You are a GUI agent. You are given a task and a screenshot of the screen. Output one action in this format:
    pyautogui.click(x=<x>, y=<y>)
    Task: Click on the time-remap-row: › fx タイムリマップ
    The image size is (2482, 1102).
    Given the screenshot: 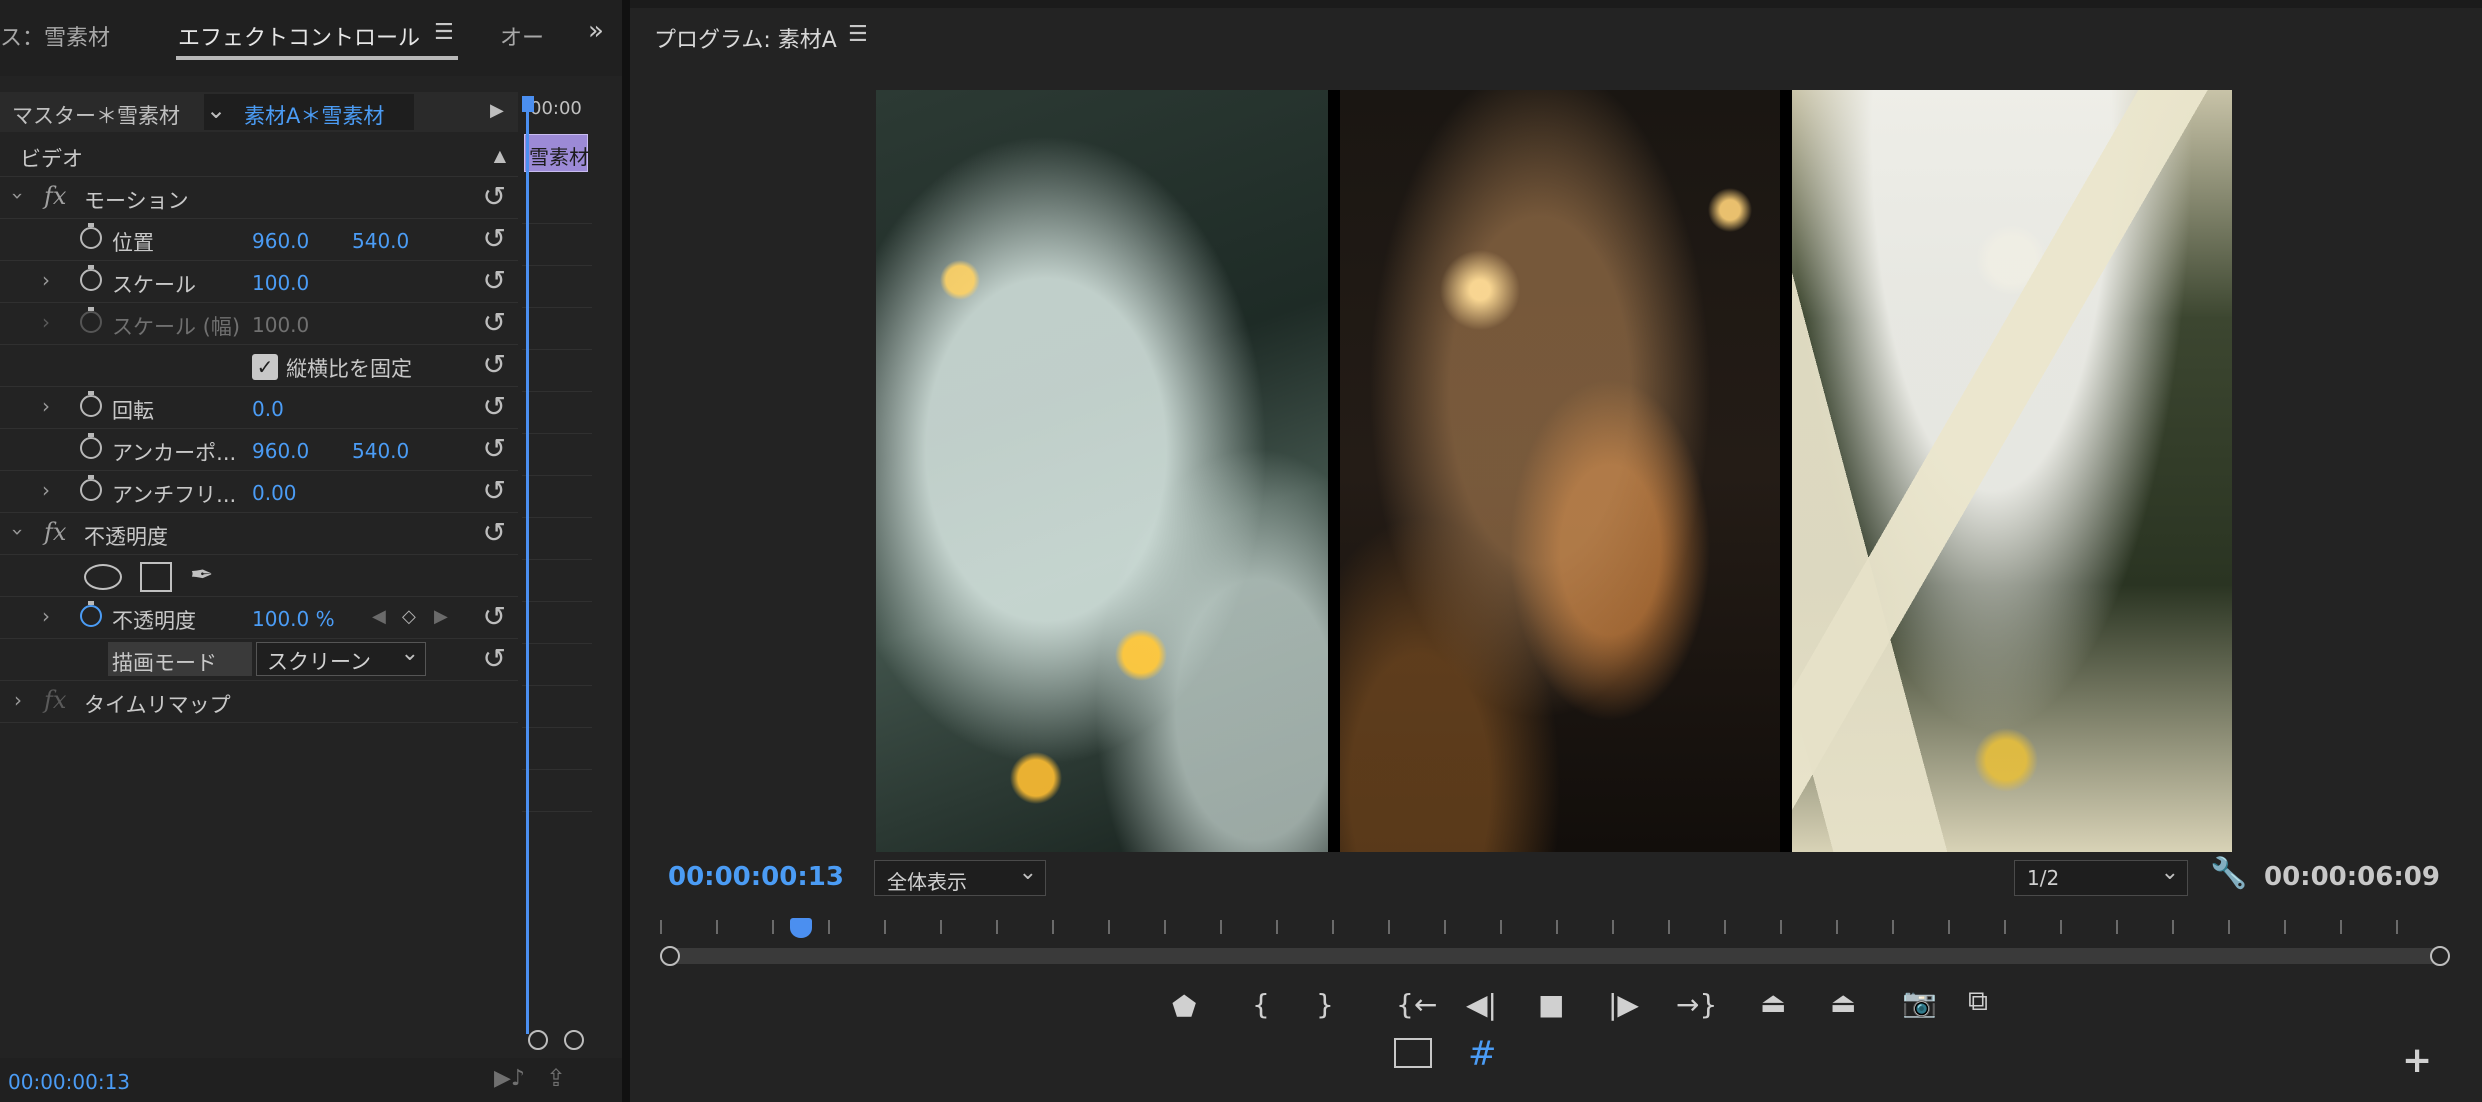 What is the action you would take?
    pyautogui.click(x=259, y=701)
    